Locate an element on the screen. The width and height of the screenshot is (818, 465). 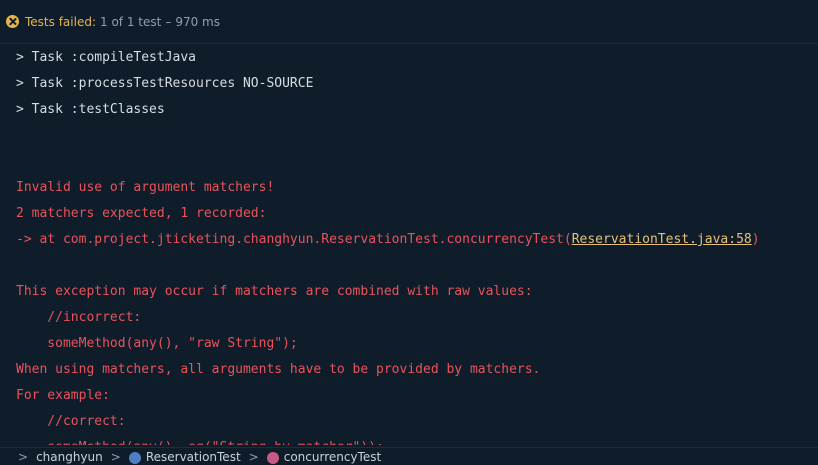
test-status-bar: Tests failed: 1 of 1 test – 970 ms is located at coordinates (409, 22).